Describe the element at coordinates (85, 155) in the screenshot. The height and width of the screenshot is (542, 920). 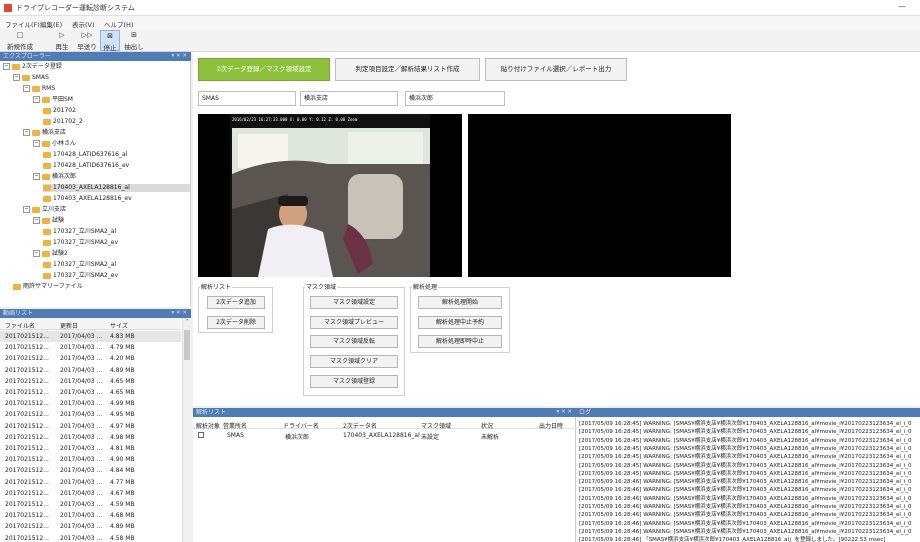
I see `tree-node: 170428_LATID637616_al` at that location.